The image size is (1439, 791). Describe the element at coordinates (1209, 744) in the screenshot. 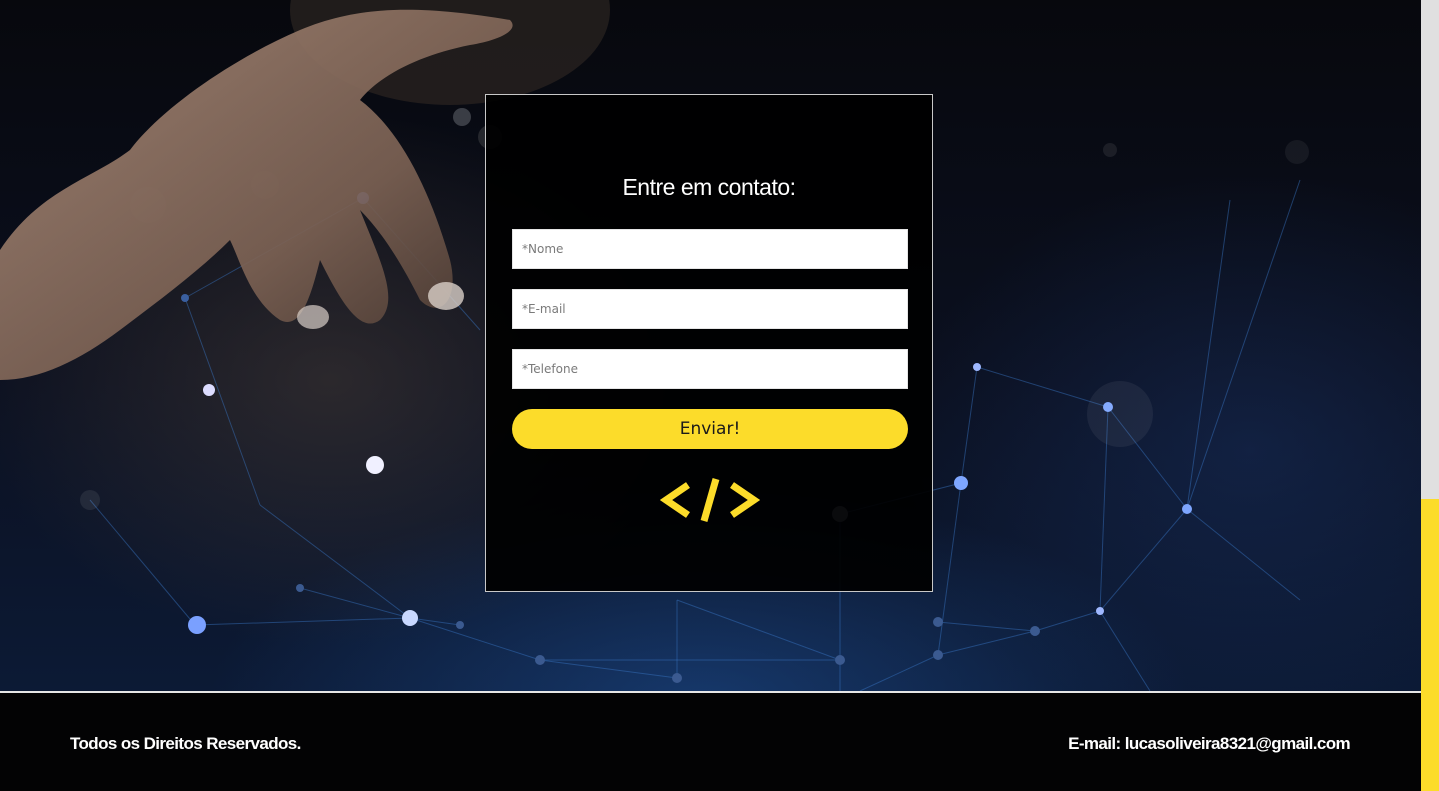

I see `contact-email-text: E-mail: lucasoliveira8321@gmail.com` at that location.